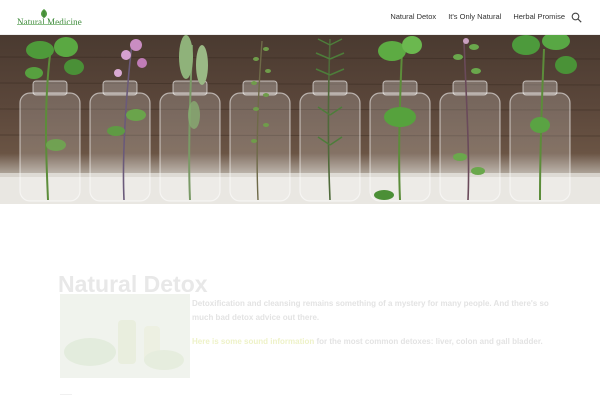 The width and height of the screenshot is (600, 400). I want to click on leaf-icon, so click(44, 13).